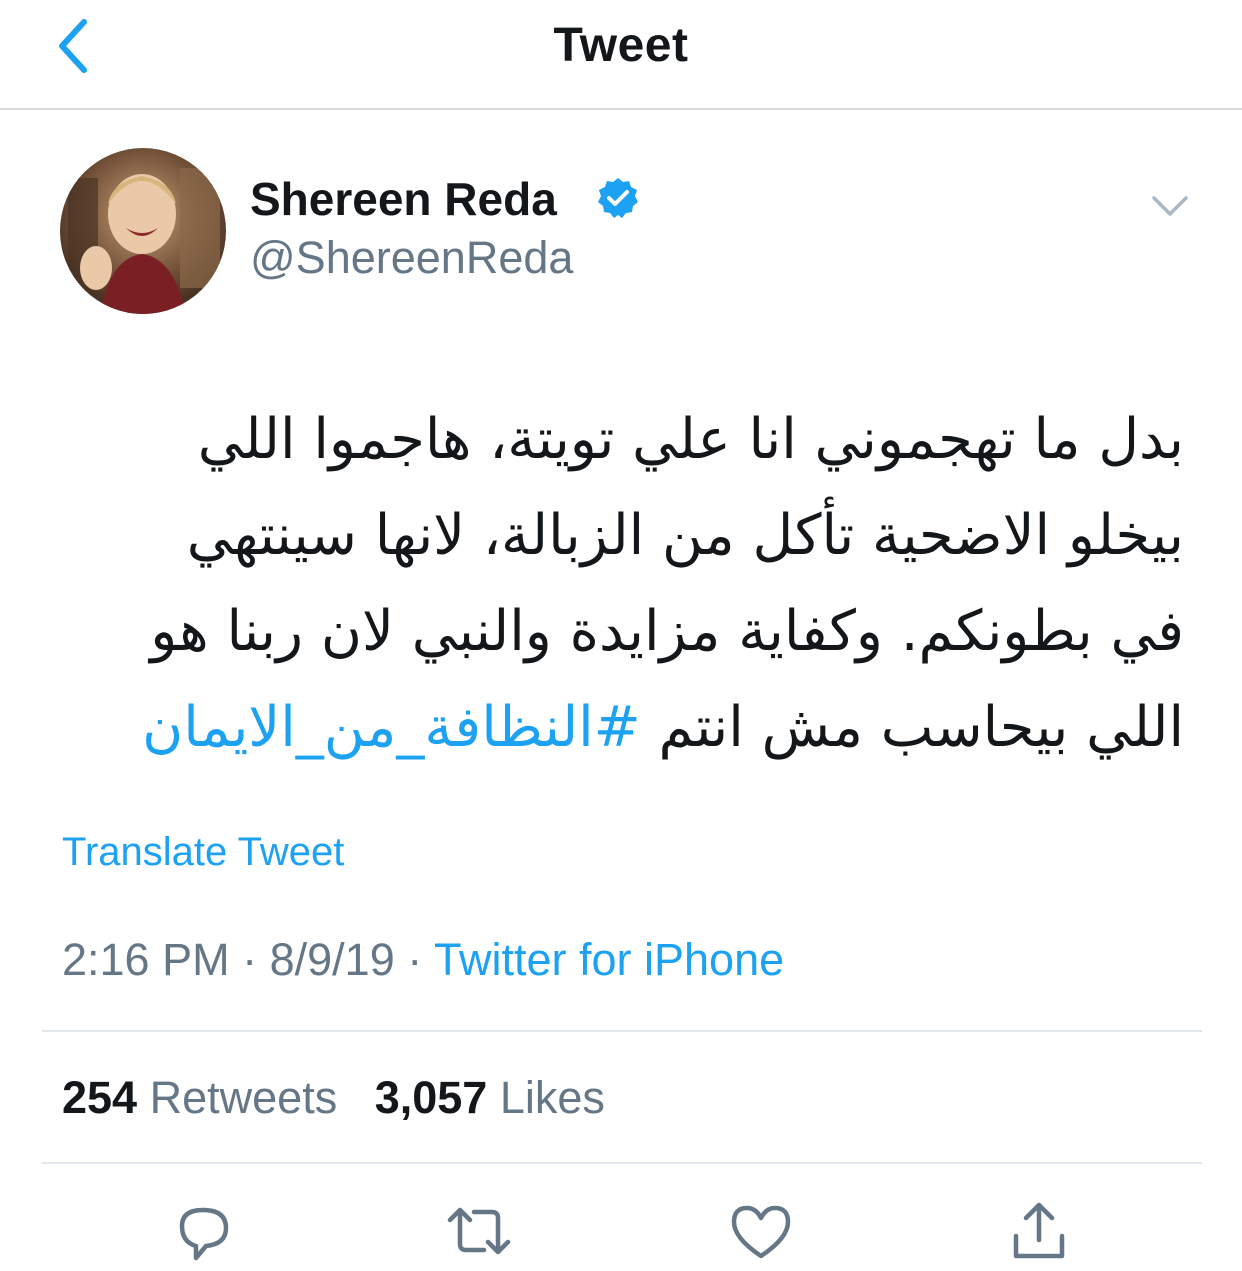  I want to click on tweet-line: اللي بيحاسب مش انتم #النظافة_من_الايمان, so click(622, 728).